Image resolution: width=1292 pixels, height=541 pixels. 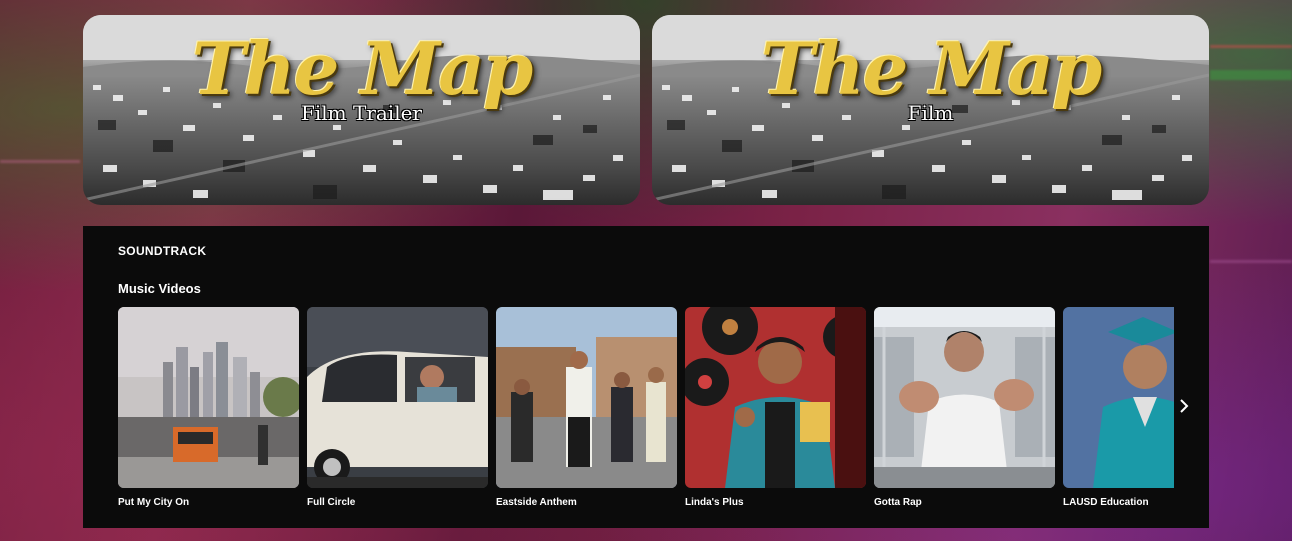 I want to click on train-interior-image, so click(x=964, y=397).